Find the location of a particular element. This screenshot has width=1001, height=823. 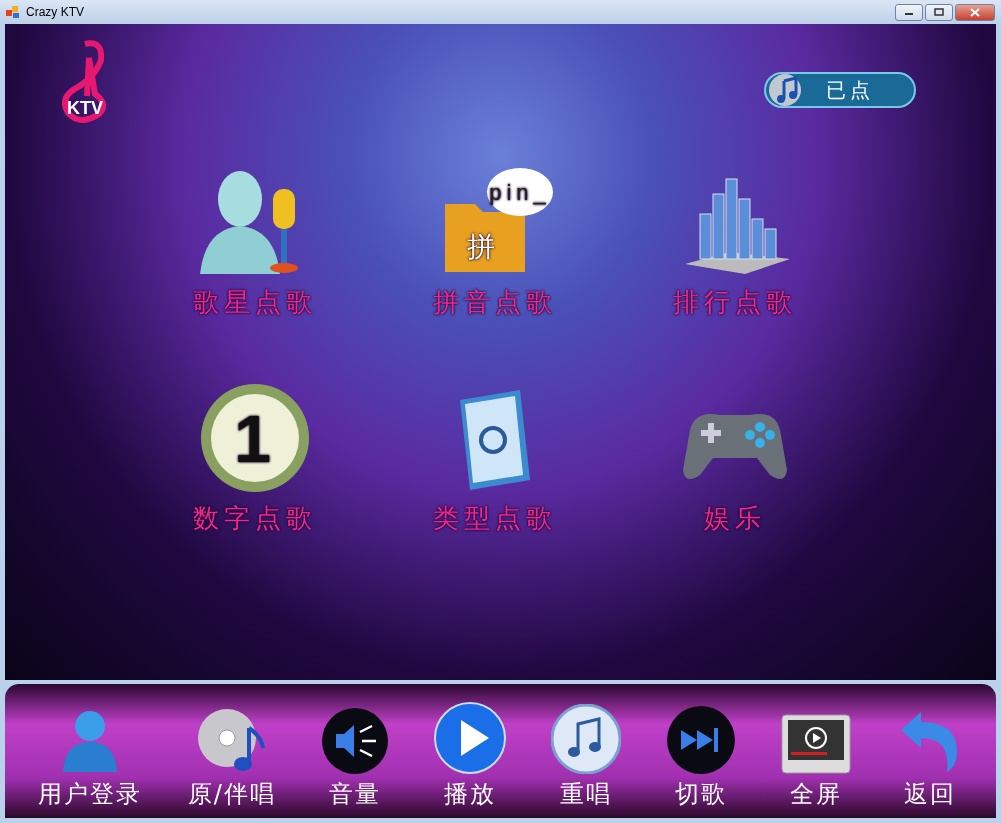

toolbar-button: 重唱 is located at coordinates (586, 757).